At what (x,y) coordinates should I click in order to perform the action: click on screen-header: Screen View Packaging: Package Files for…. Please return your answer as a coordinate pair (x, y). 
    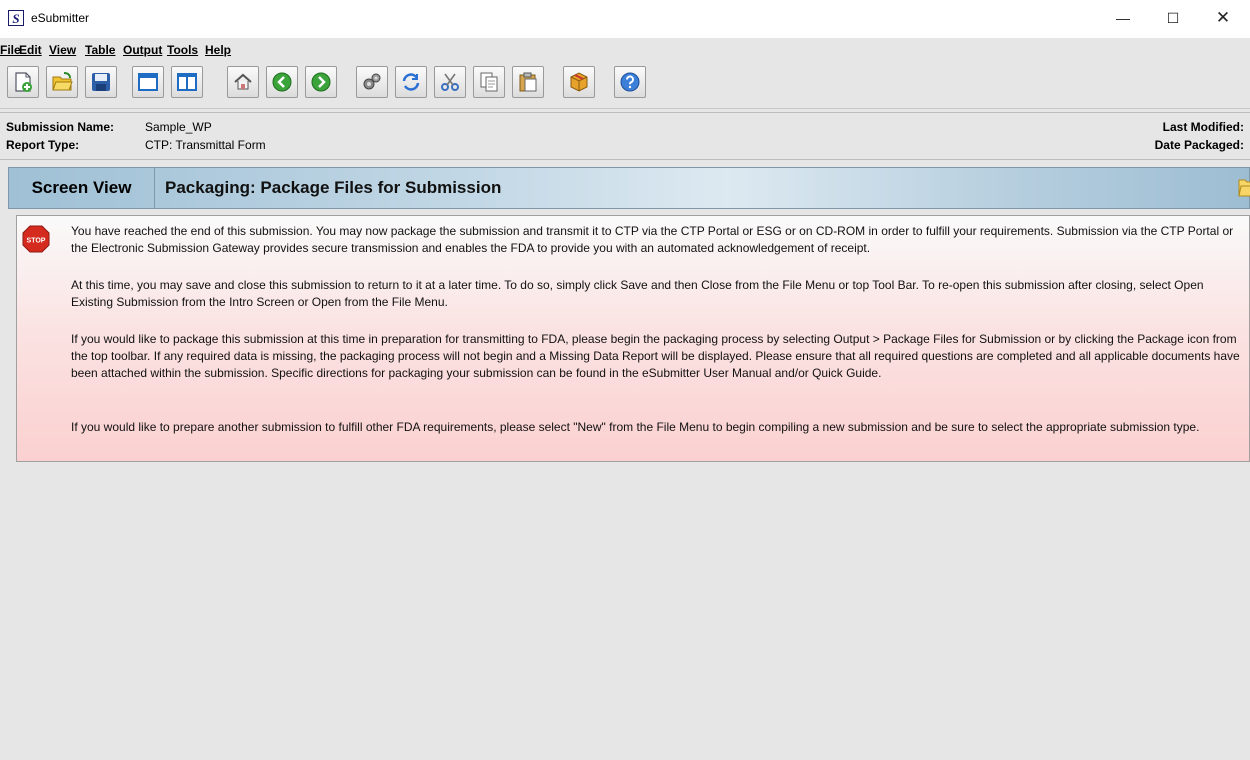
    Looking at the image, I should click on (629, 188).